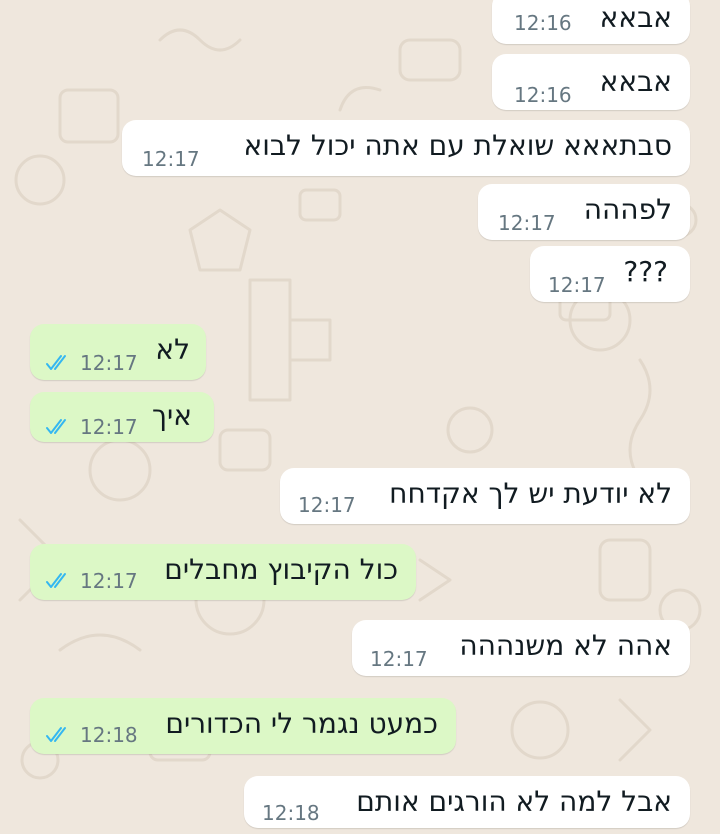 The width and height of the screenshot is (720, 834). Describe the element at coordinates (565, 645) in the screenshot. I see `message-text: אהה לא משנההה` at that location.